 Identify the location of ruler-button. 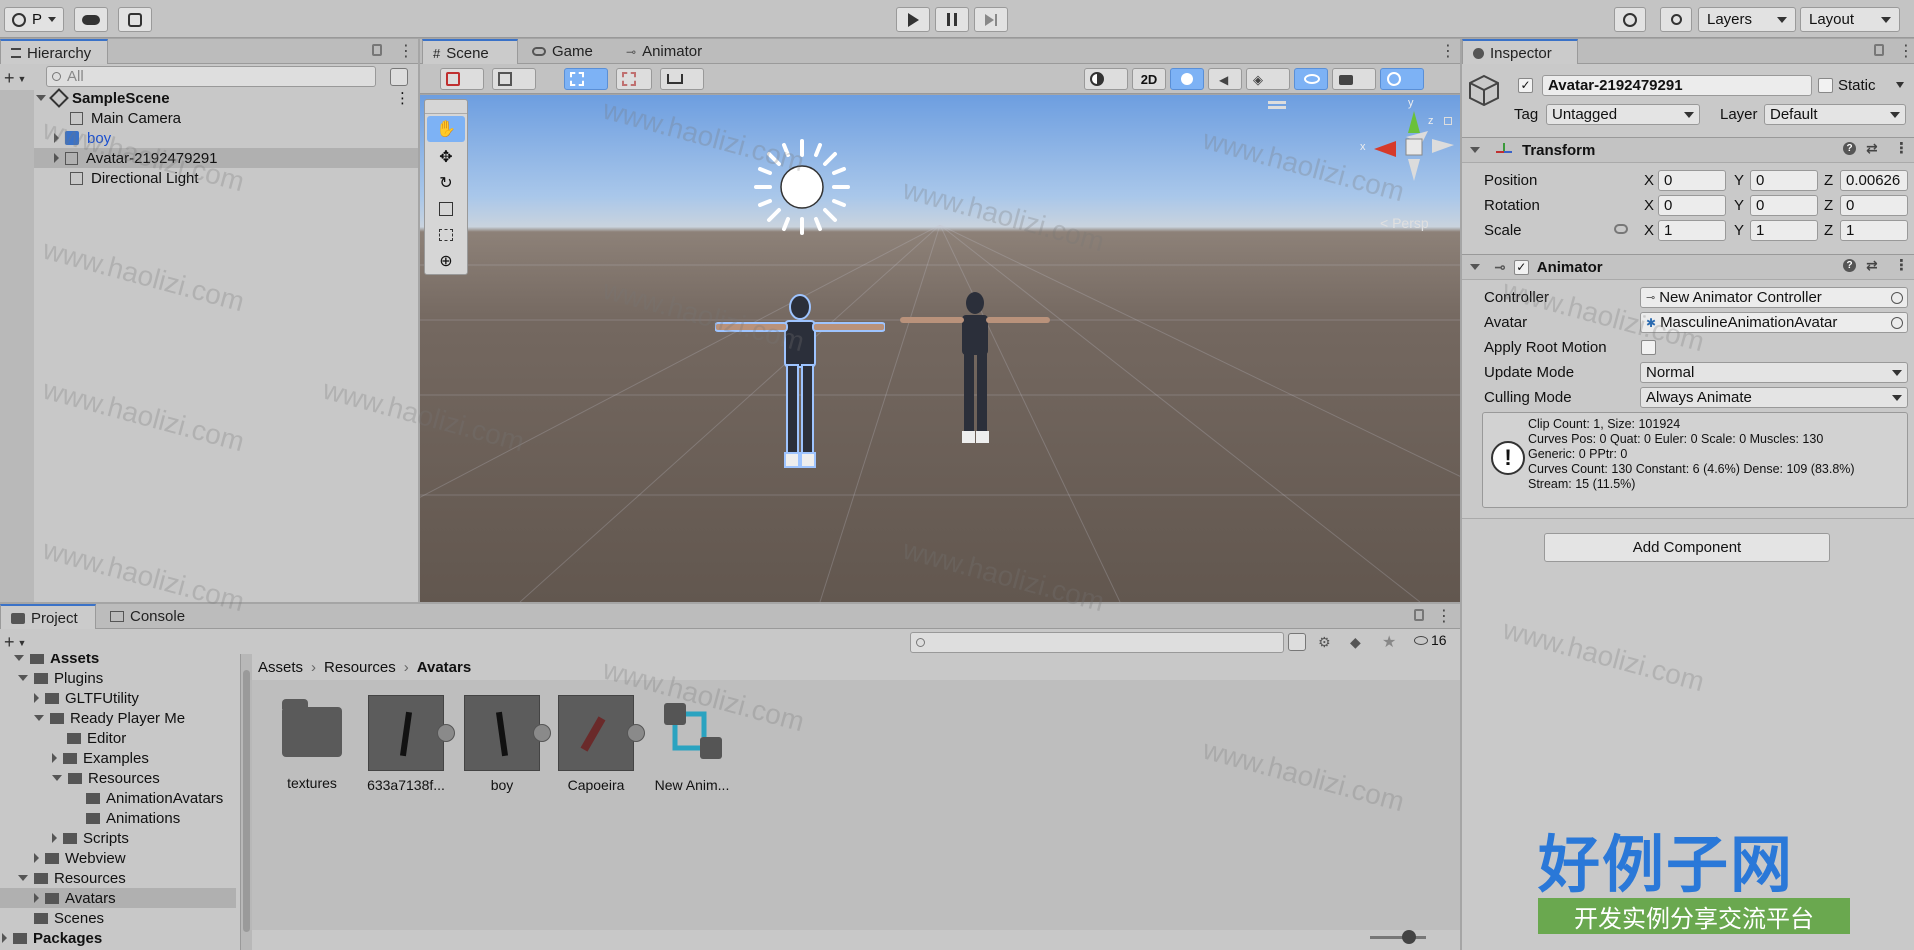
(682, 79).